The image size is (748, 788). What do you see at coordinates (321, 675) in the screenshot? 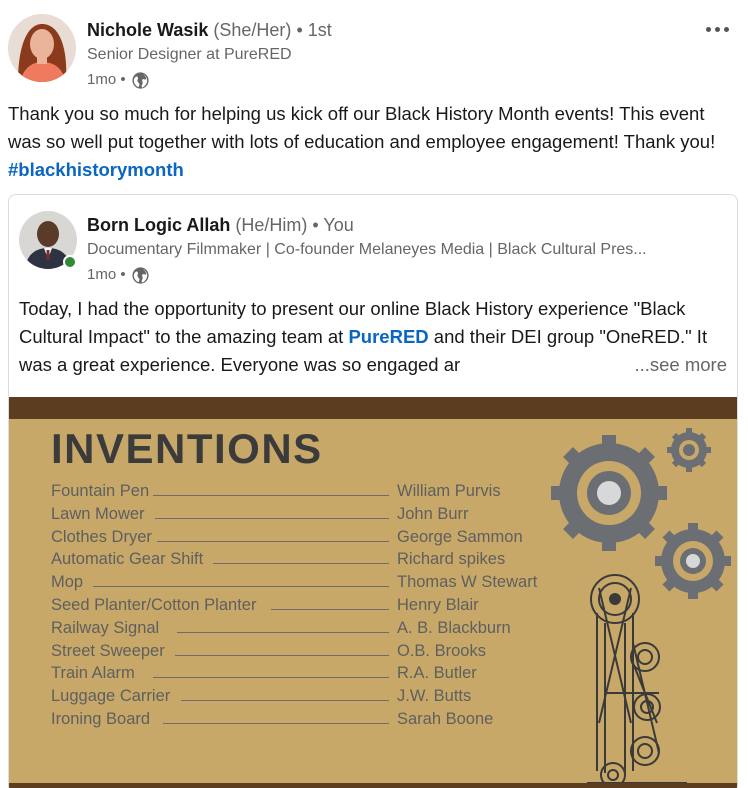
I see `list-item: Train Alarm R.A. Butler` at bounding box center [321, 675].